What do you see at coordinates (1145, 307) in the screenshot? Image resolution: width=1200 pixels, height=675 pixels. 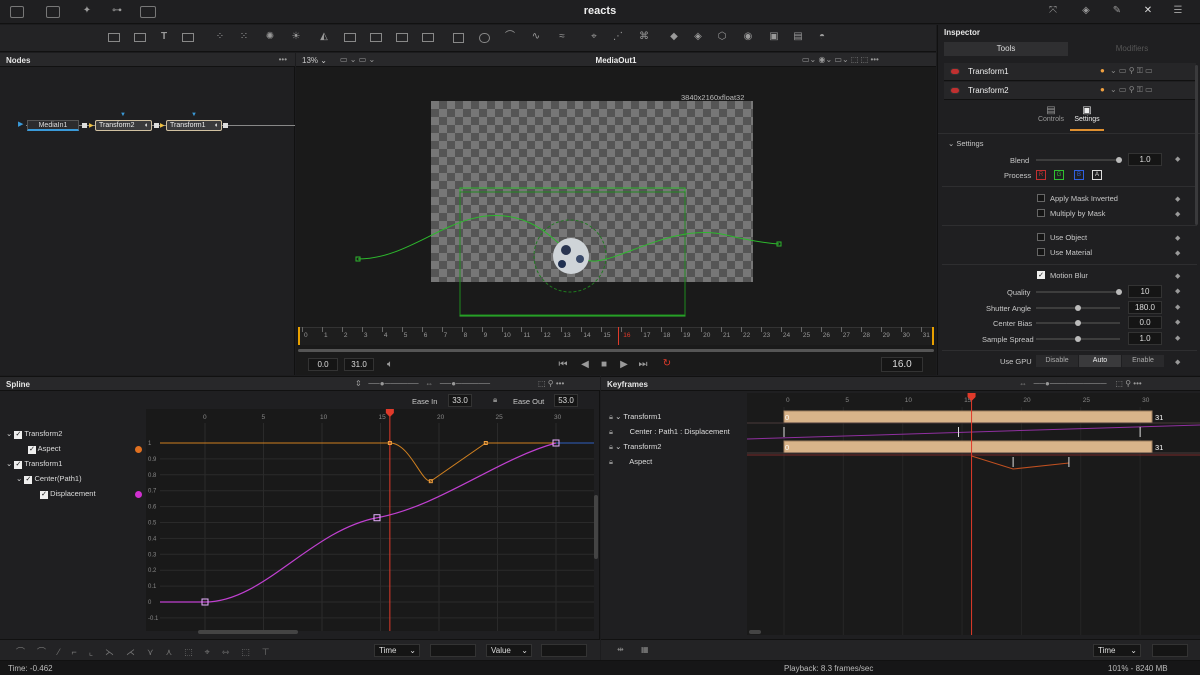 I see `shutter-angle-value: 180.0` at bounding box center [1145, 307].